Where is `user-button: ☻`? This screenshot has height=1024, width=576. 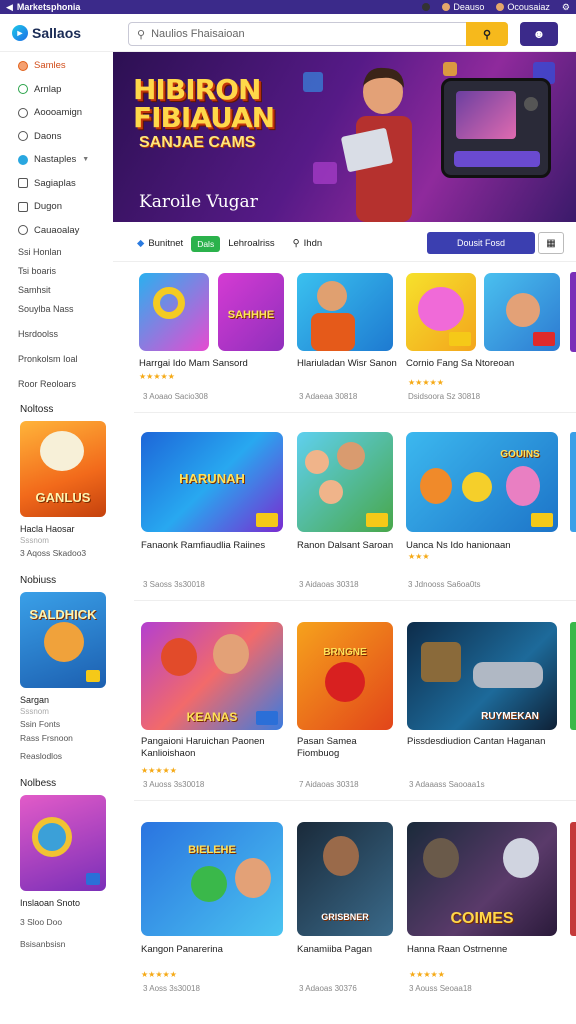 user-button: ☻ is located at coordinates (539, 34).